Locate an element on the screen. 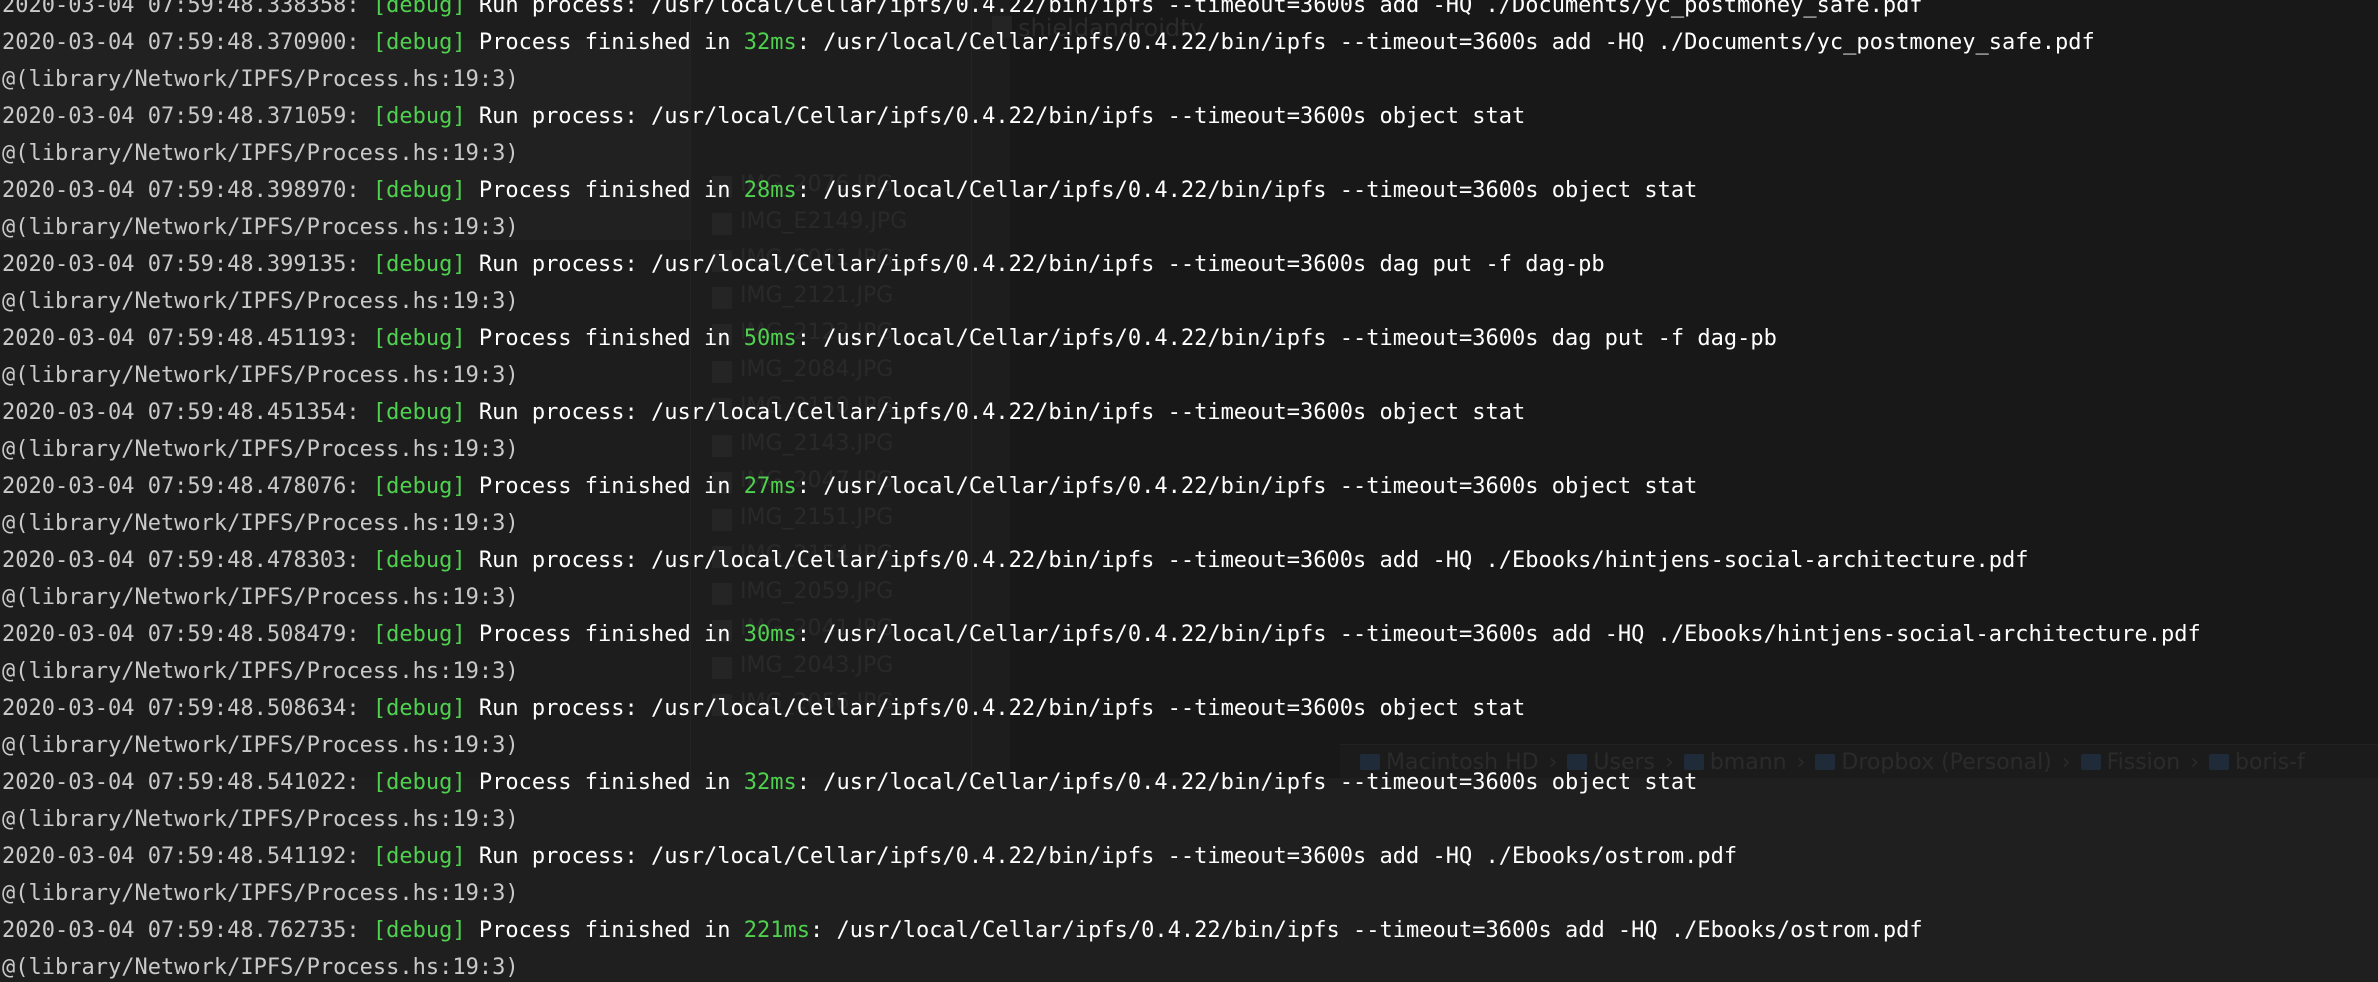 This screenshot has height=982, width=2378. log-timestamp: 2020-03-04 07:59:48.541192: is located at coordinates (181, 856).